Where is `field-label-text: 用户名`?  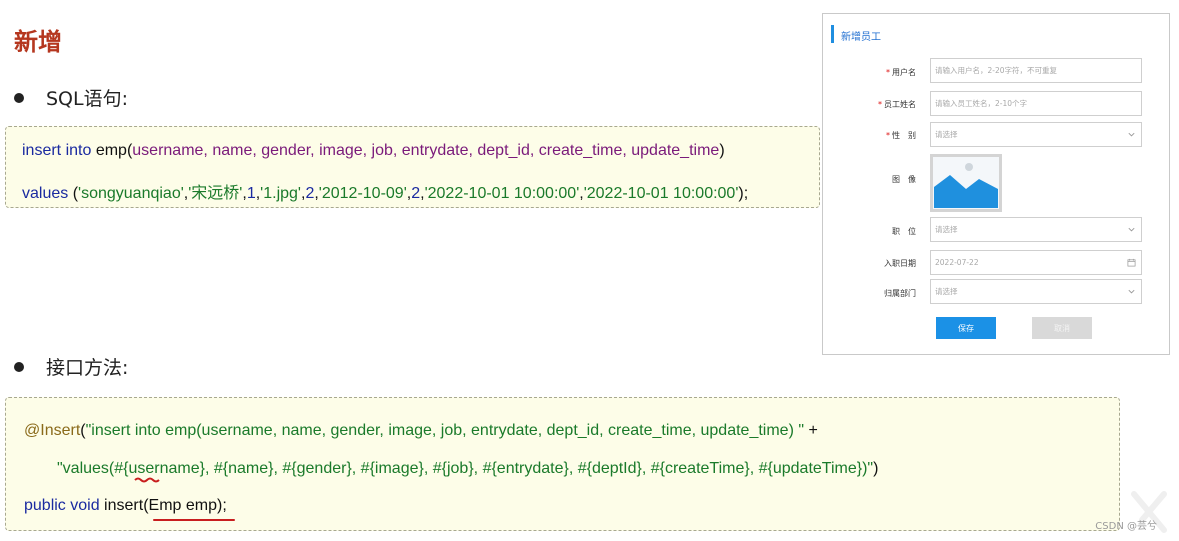
field-label-text: 用户名 is located at coordinates (904, 72).